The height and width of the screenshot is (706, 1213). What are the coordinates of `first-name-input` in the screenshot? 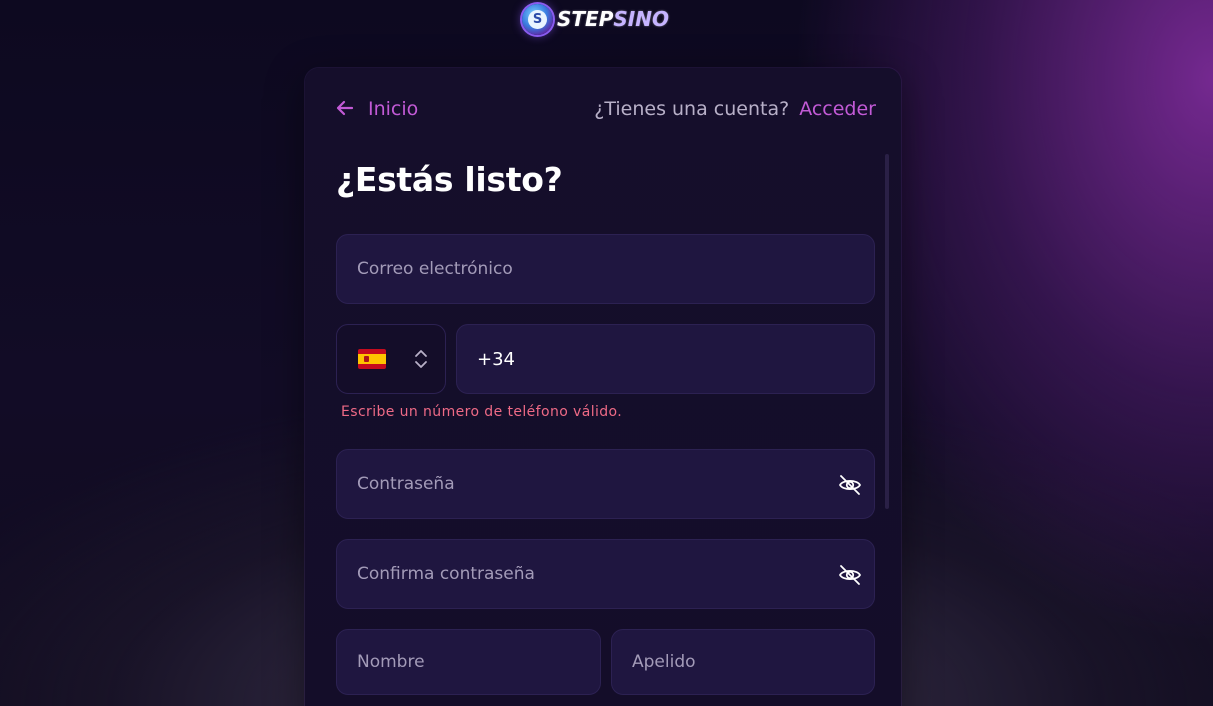 It's located at (468, 662).